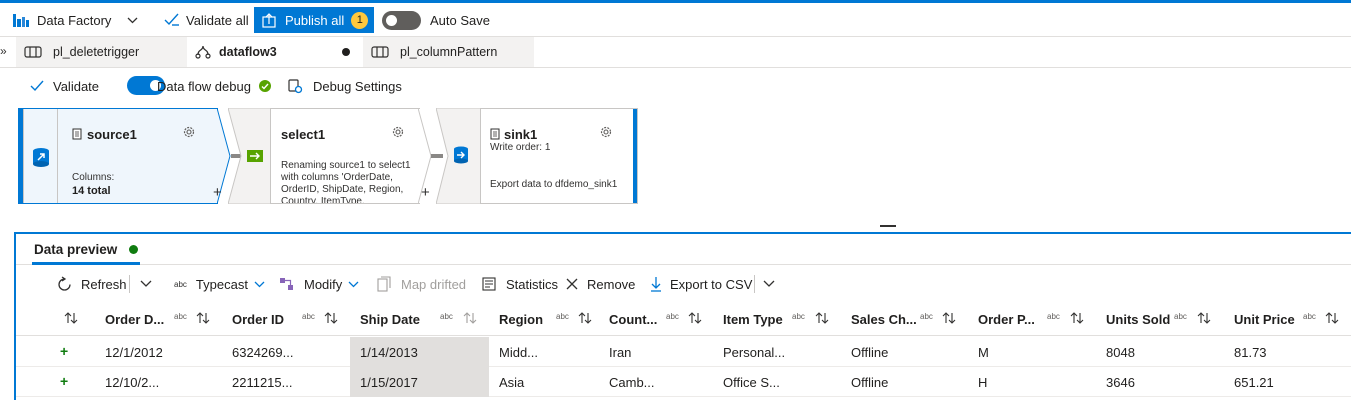 Image resolution: width=1351 pixels, height=400 pixels. Describe the element at coordinates (421, 284) in the screenshot. I see `map-drifted-button: Map drifted` at that location.